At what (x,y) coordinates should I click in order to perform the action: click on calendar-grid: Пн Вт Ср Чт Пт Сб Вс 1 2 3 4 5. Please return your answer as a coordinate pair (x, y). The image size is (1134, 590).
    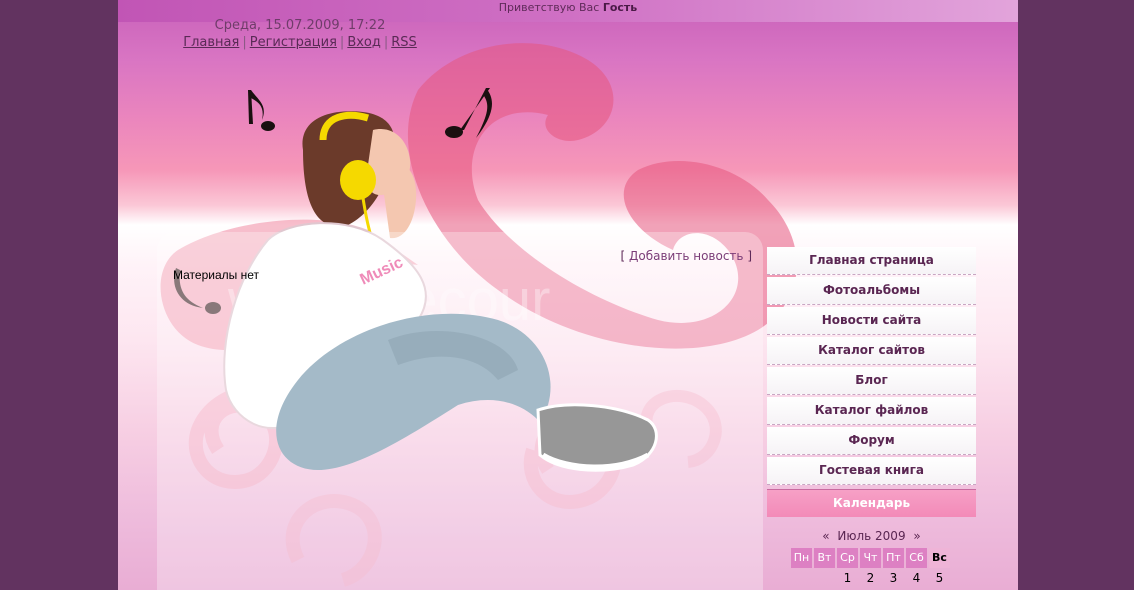
    Looking at the image, I should click on (872, 568).